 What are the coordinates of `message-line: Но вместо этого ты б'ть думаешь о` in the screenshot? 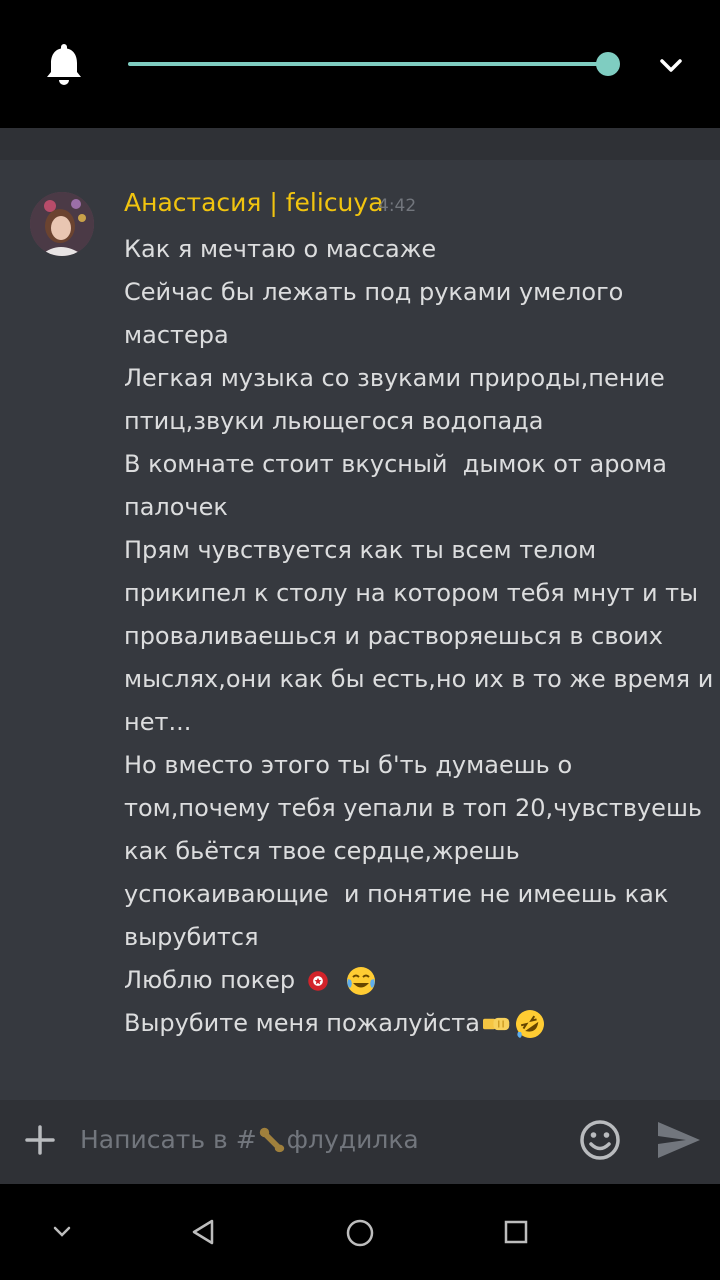 It's located at (348, 765).